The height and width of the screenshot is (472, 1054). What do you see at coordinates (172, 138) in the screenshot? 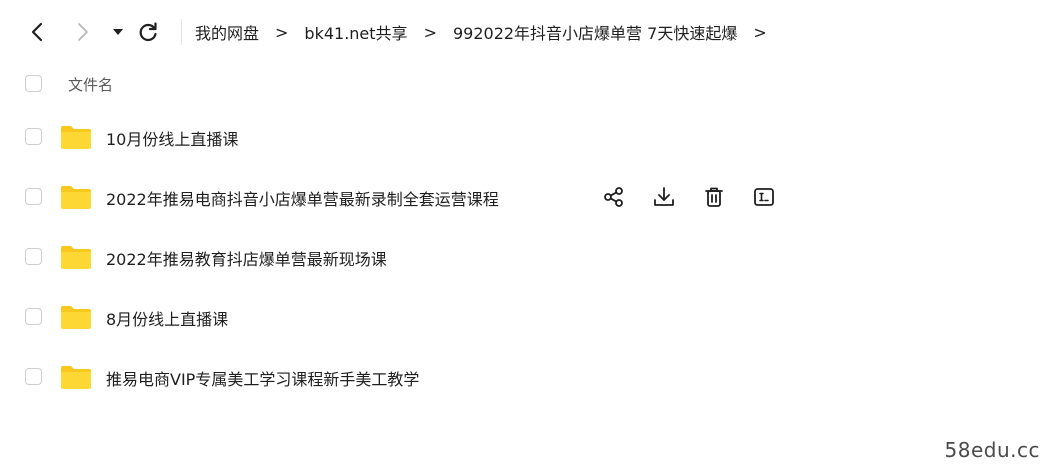
I see `file-name: 10月份线上直播课` at bounding box center [172, 138].